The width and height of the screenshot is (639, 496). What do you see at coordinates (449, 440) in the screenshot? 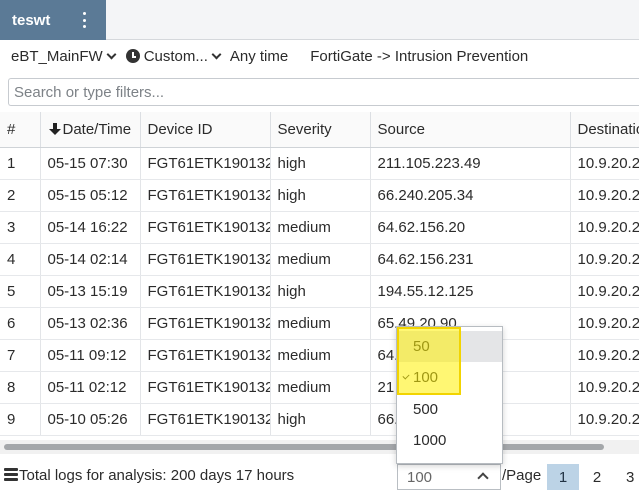
I see `dropdown-option-1000: 1000` at bounding box center [449, 440].